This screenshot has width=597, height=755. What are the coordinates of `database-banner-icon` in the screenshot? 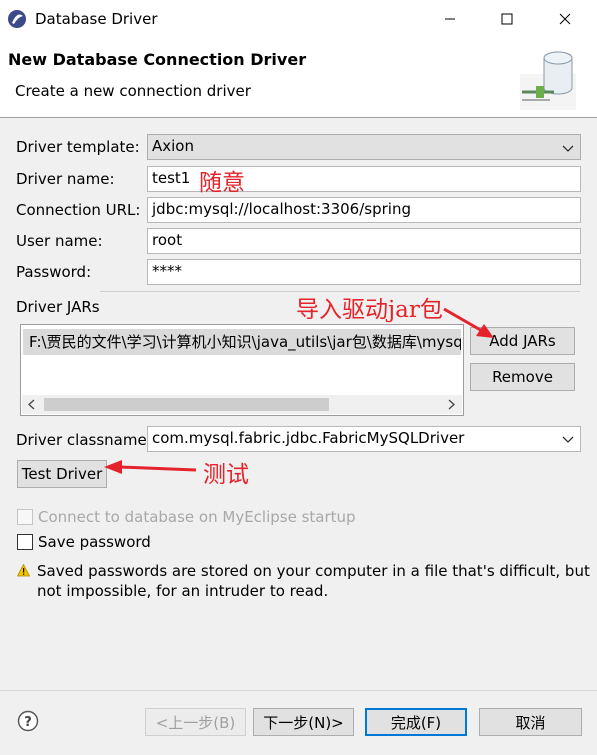 It's located at (548, 80).